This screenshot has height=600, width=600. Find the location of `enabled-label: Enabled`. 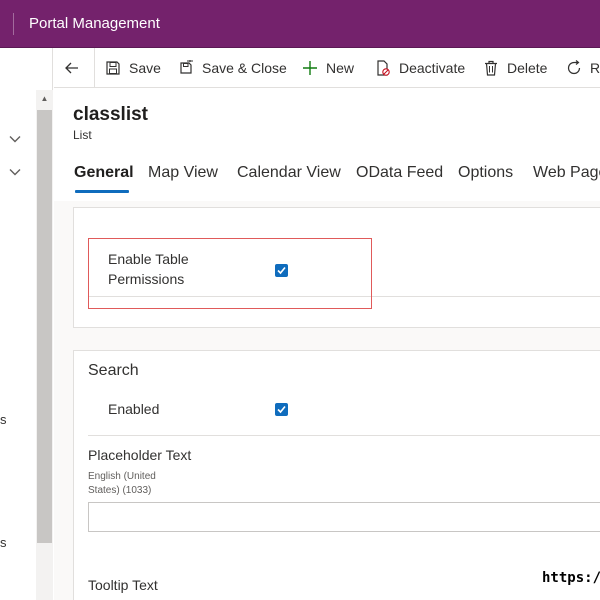

enabled-label: Enabled is located at coordinates (134, 409).